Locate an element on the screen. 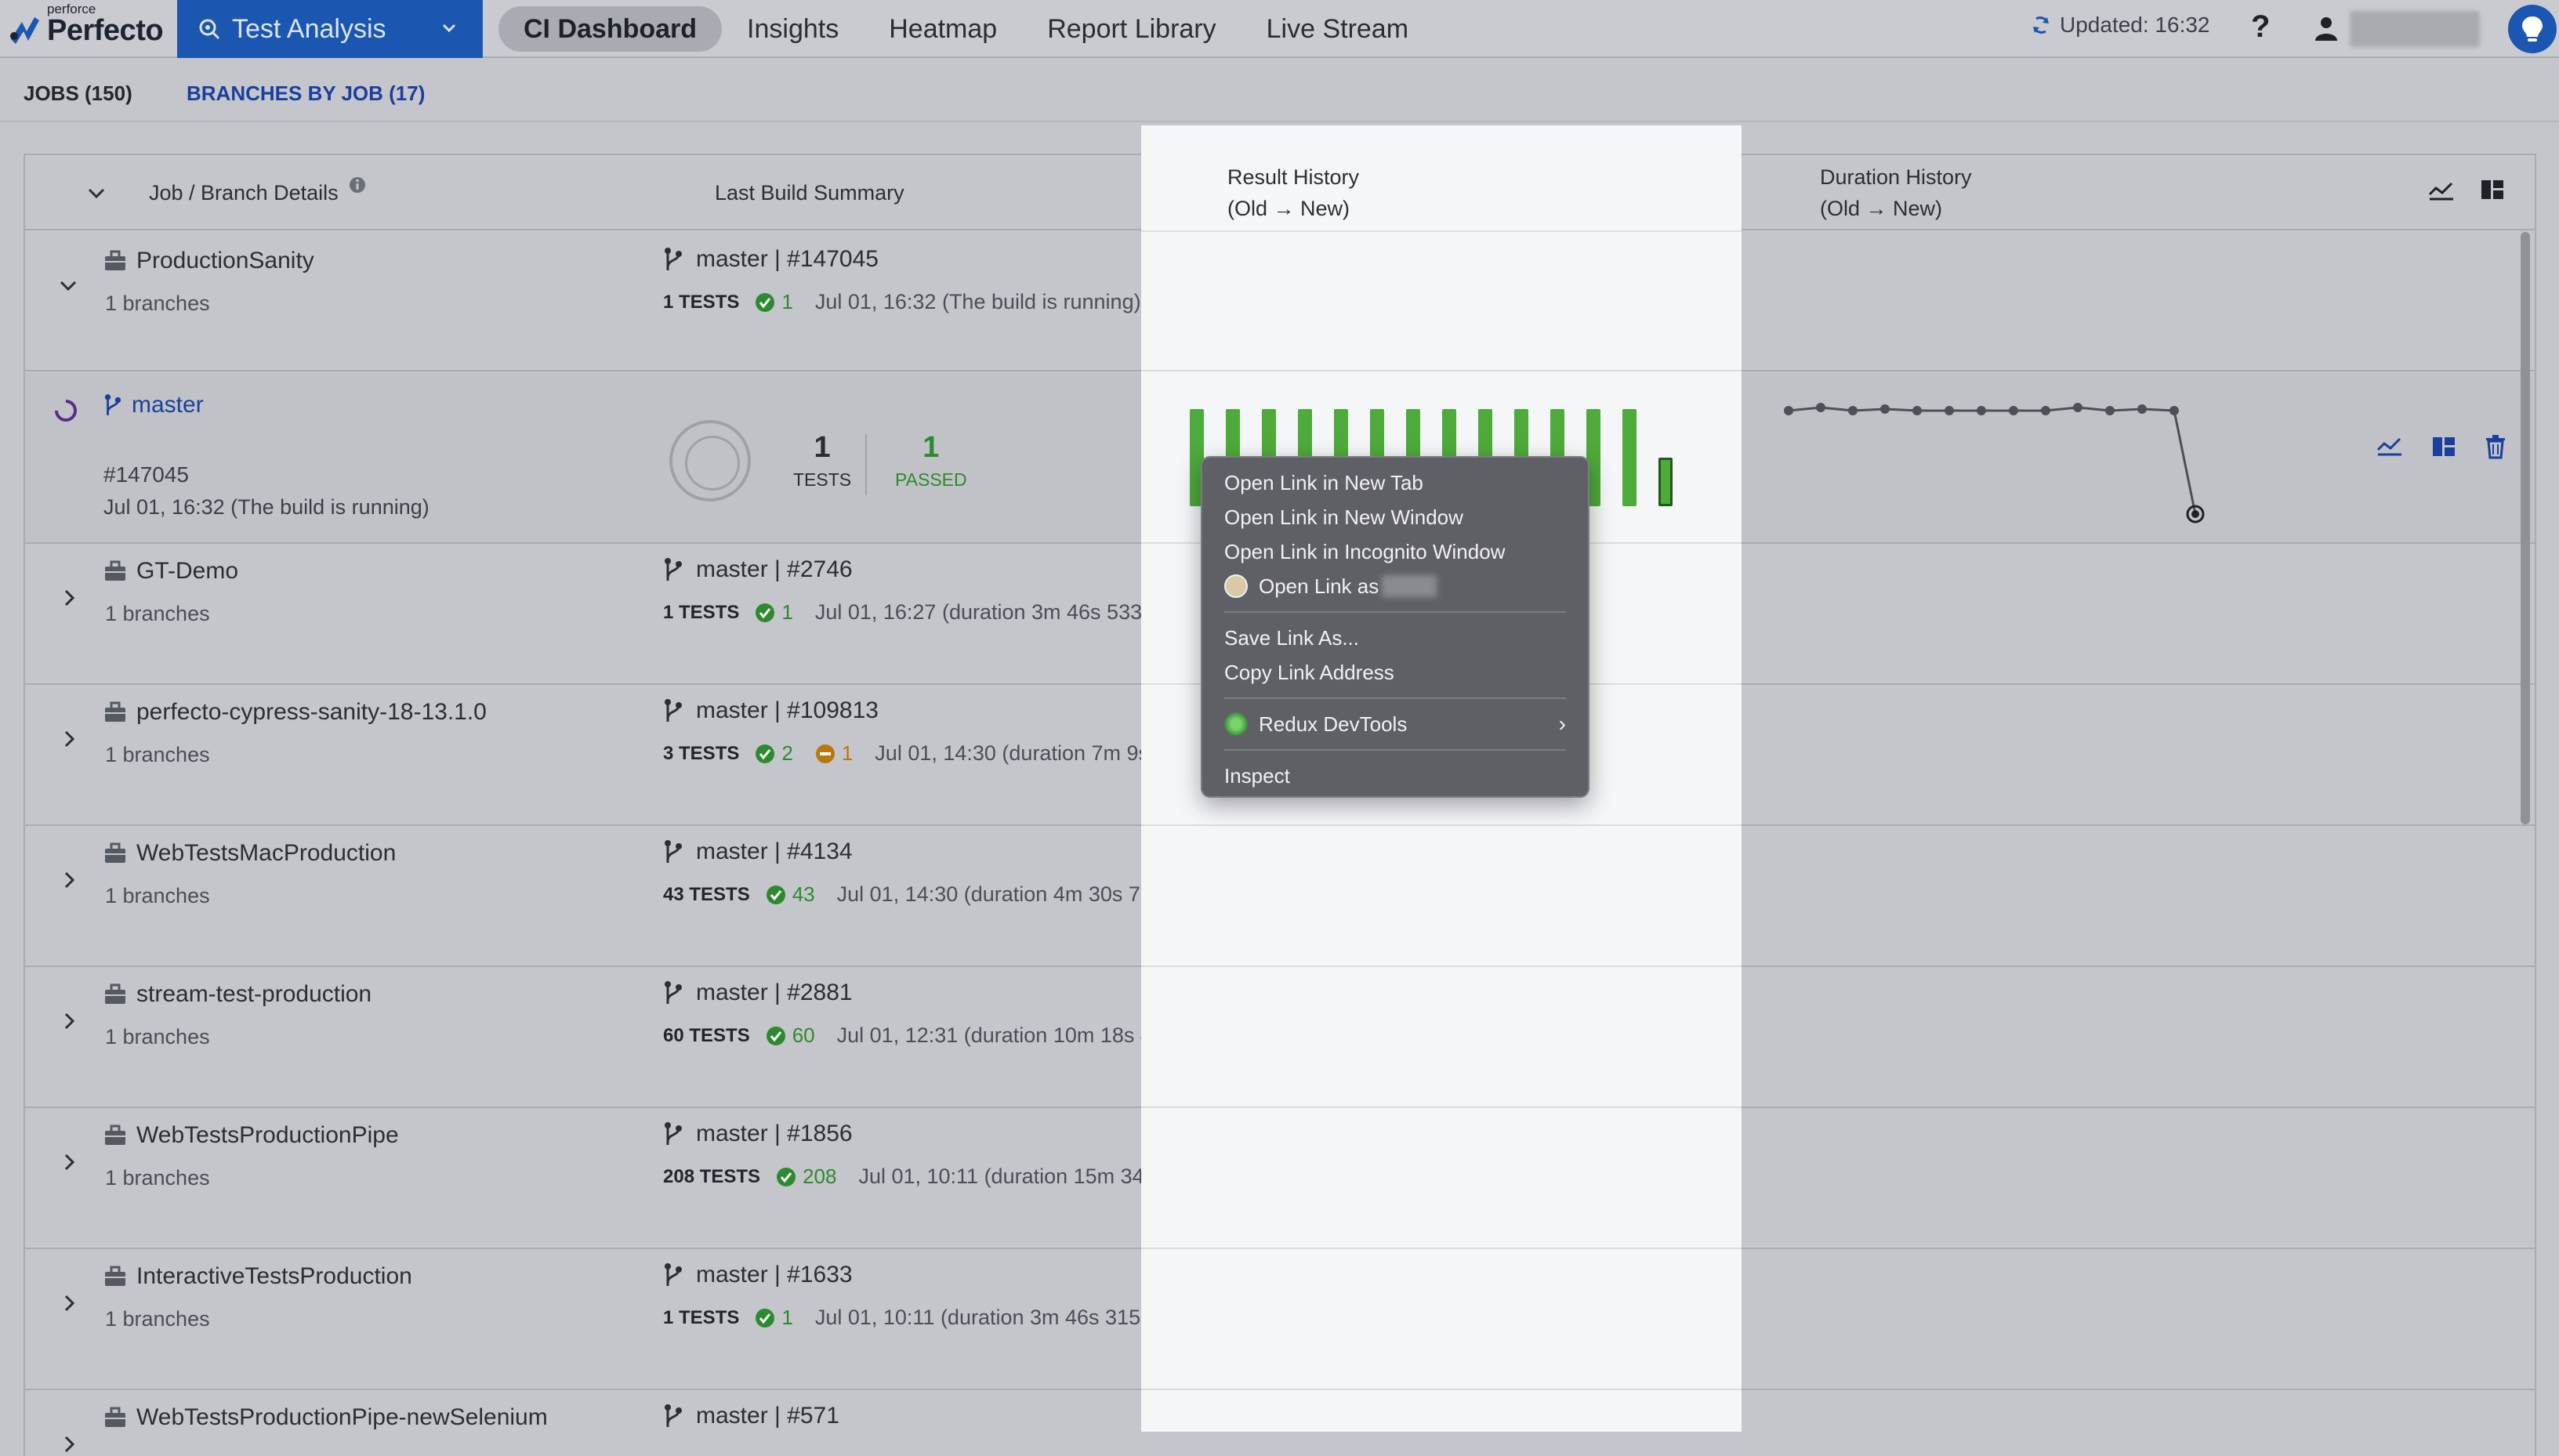  briefcase-icon is located at coordinates (115, 852).